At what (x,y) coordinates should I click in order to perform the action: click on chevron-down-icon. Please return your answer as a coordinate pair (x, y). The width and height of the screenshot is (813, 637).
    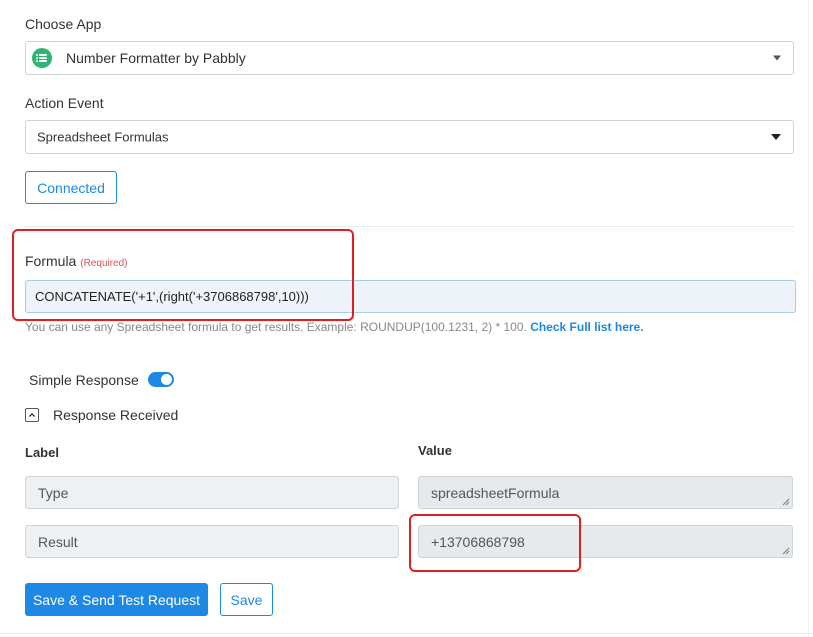
    Looking at the image, I should click on (777, 58).